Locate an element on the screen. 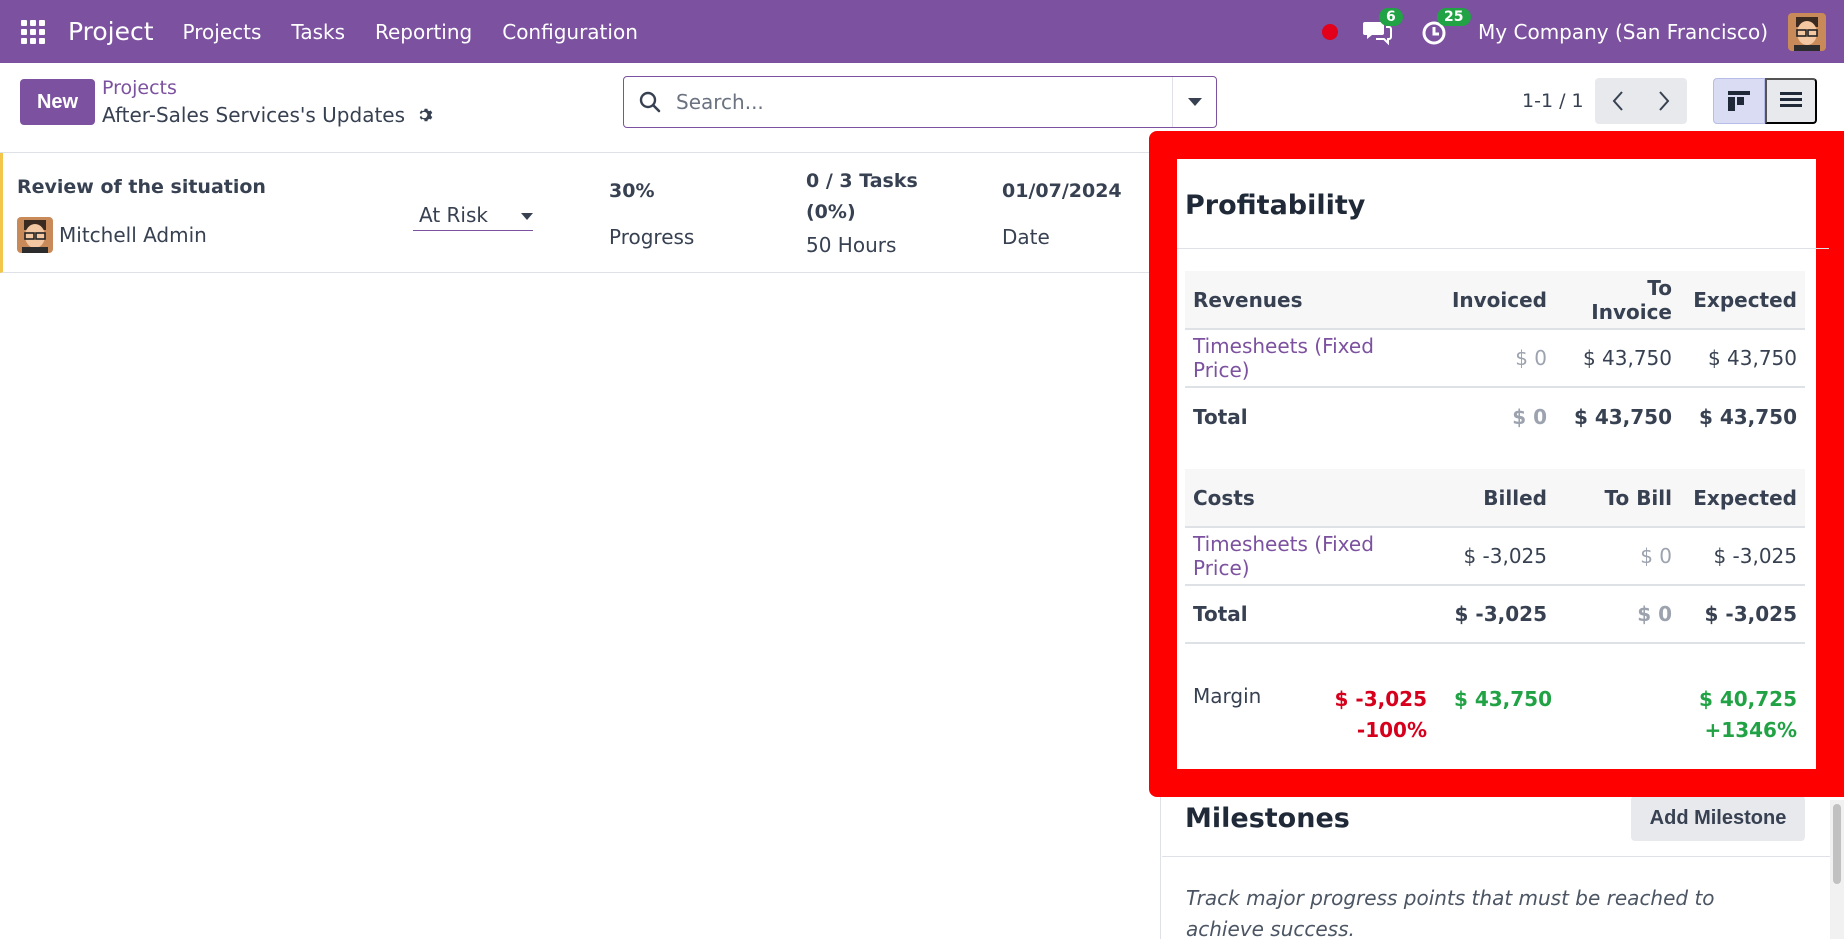 This screenshot has width=1844, height=945. navbar-systray: 6 25 My Company (San Francisco) is located at coordinates (1583, 31).